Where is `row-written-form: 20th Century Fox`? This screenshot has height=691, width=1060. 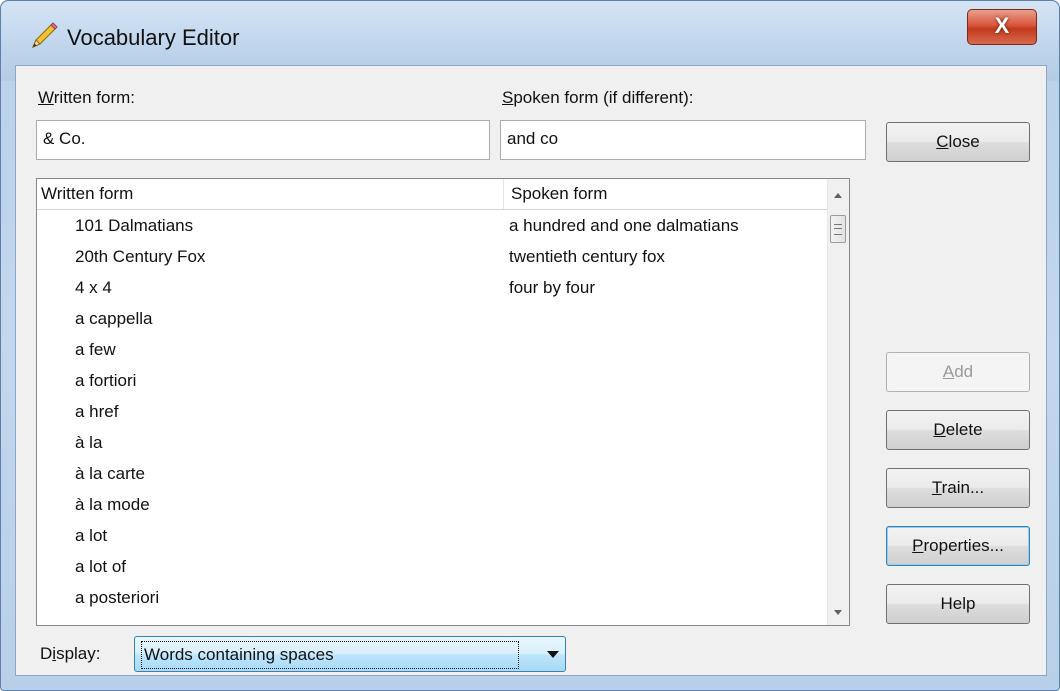 row-written-form: 20th Century Fox is located at coordinates (140, 256).